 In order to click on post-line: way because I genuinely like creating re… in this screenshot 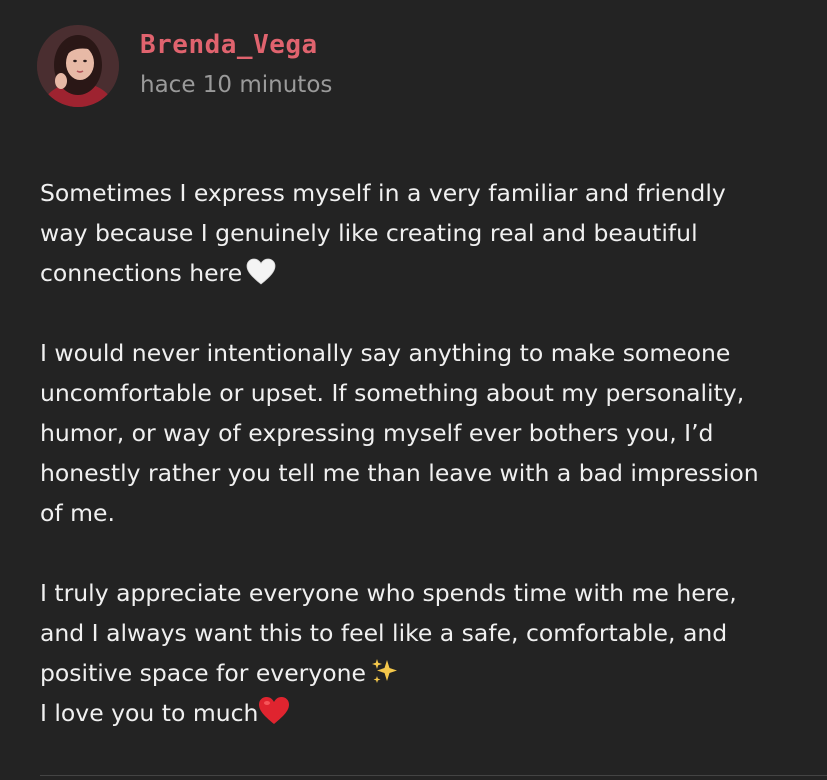, I will do `click(369, 233)`.